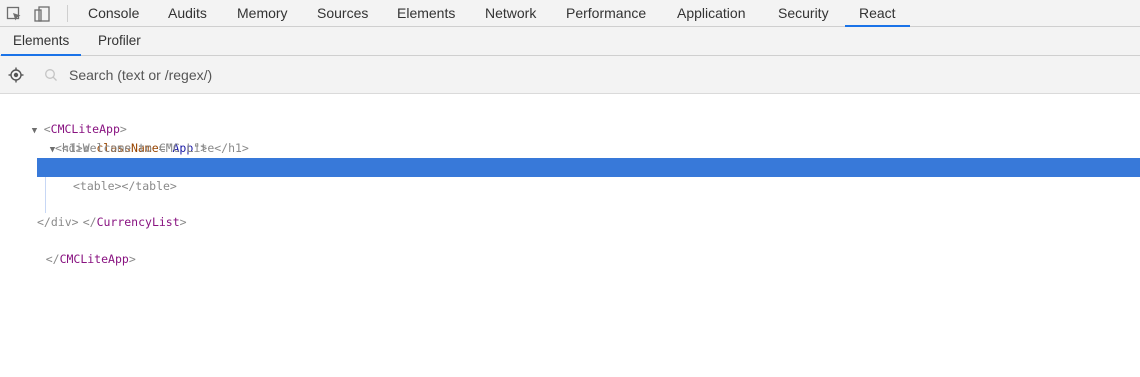  Describe the element at coordinates (262, 13) in the screenshot. I see `tab-memory: Memory` at that location.